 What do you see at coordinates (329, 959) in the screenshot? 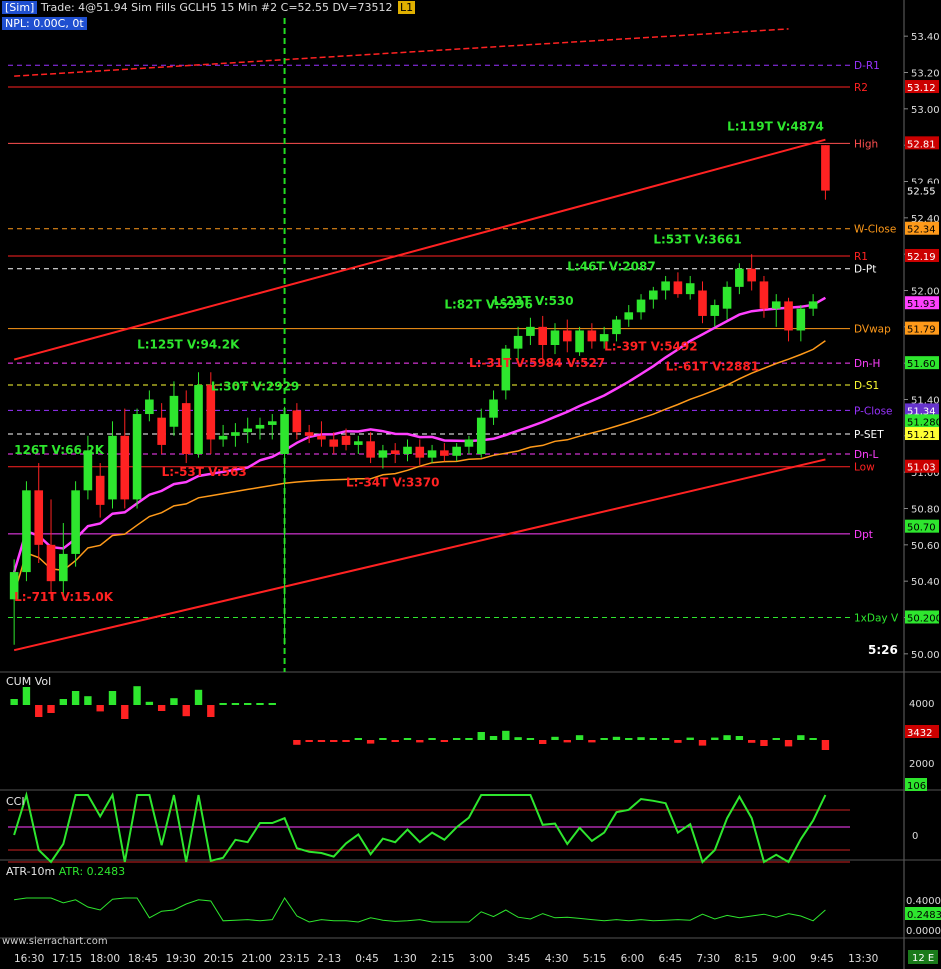
I see `time-axis-label: 2-13` at bounding box center [329, 959].